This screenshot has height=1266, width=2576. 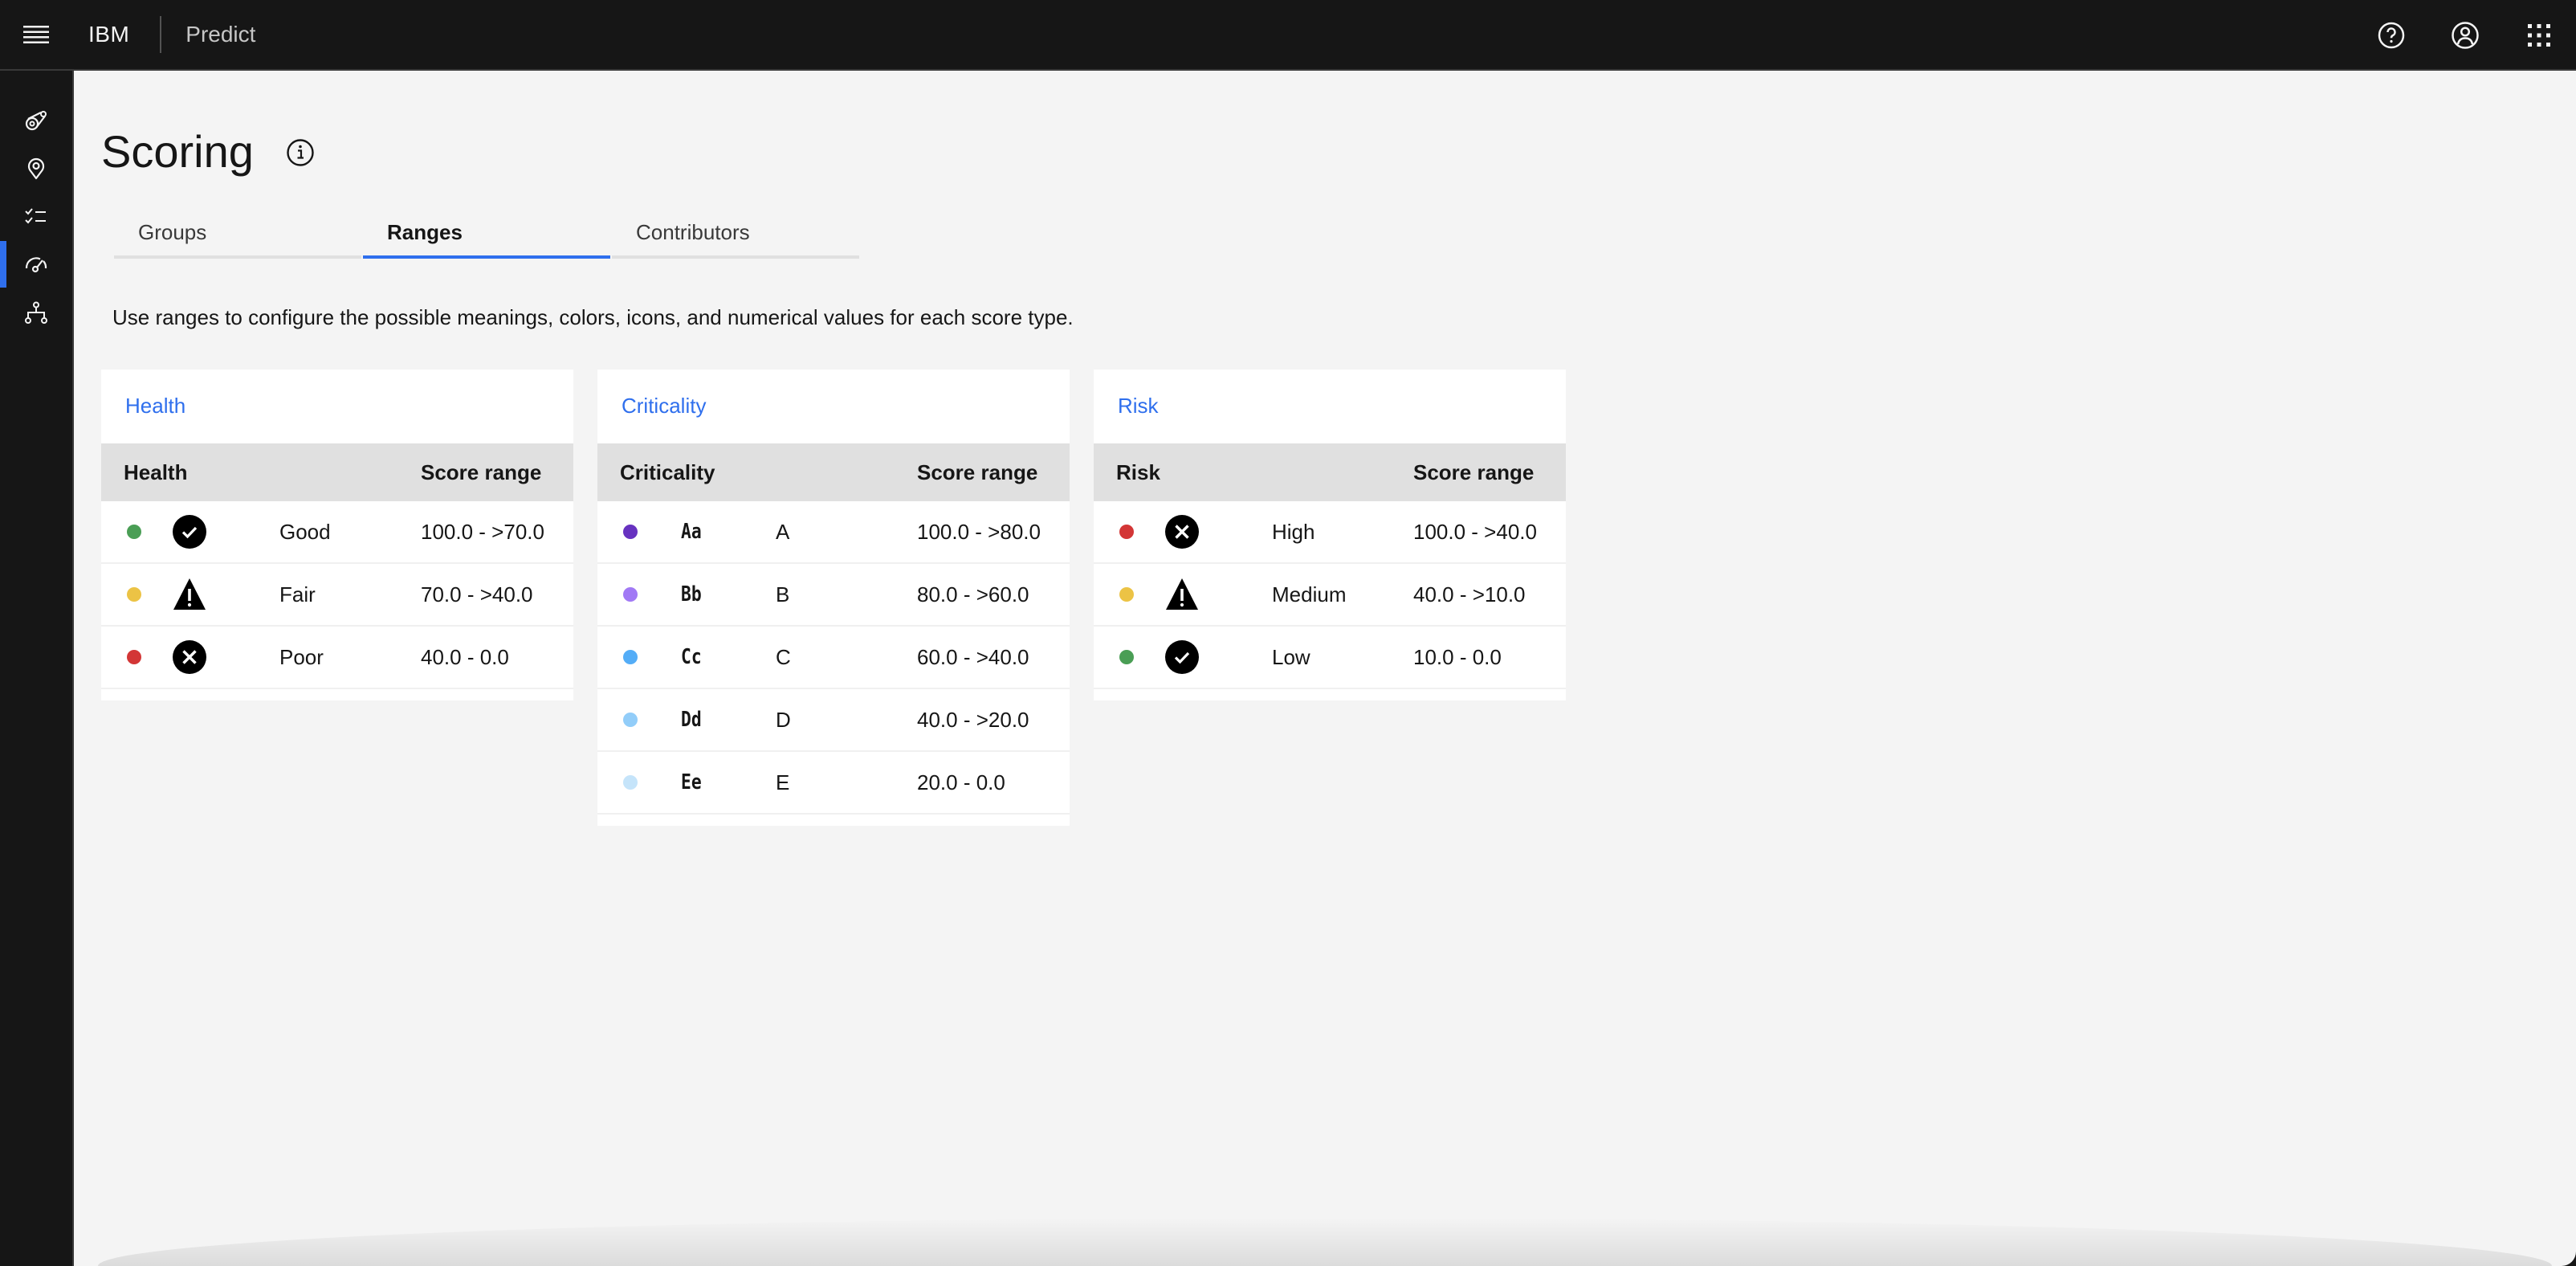 What do you see at coordinates (783, 531) in the screenshot?
I see `meaning-label: A` at bounding box center [783, 531].